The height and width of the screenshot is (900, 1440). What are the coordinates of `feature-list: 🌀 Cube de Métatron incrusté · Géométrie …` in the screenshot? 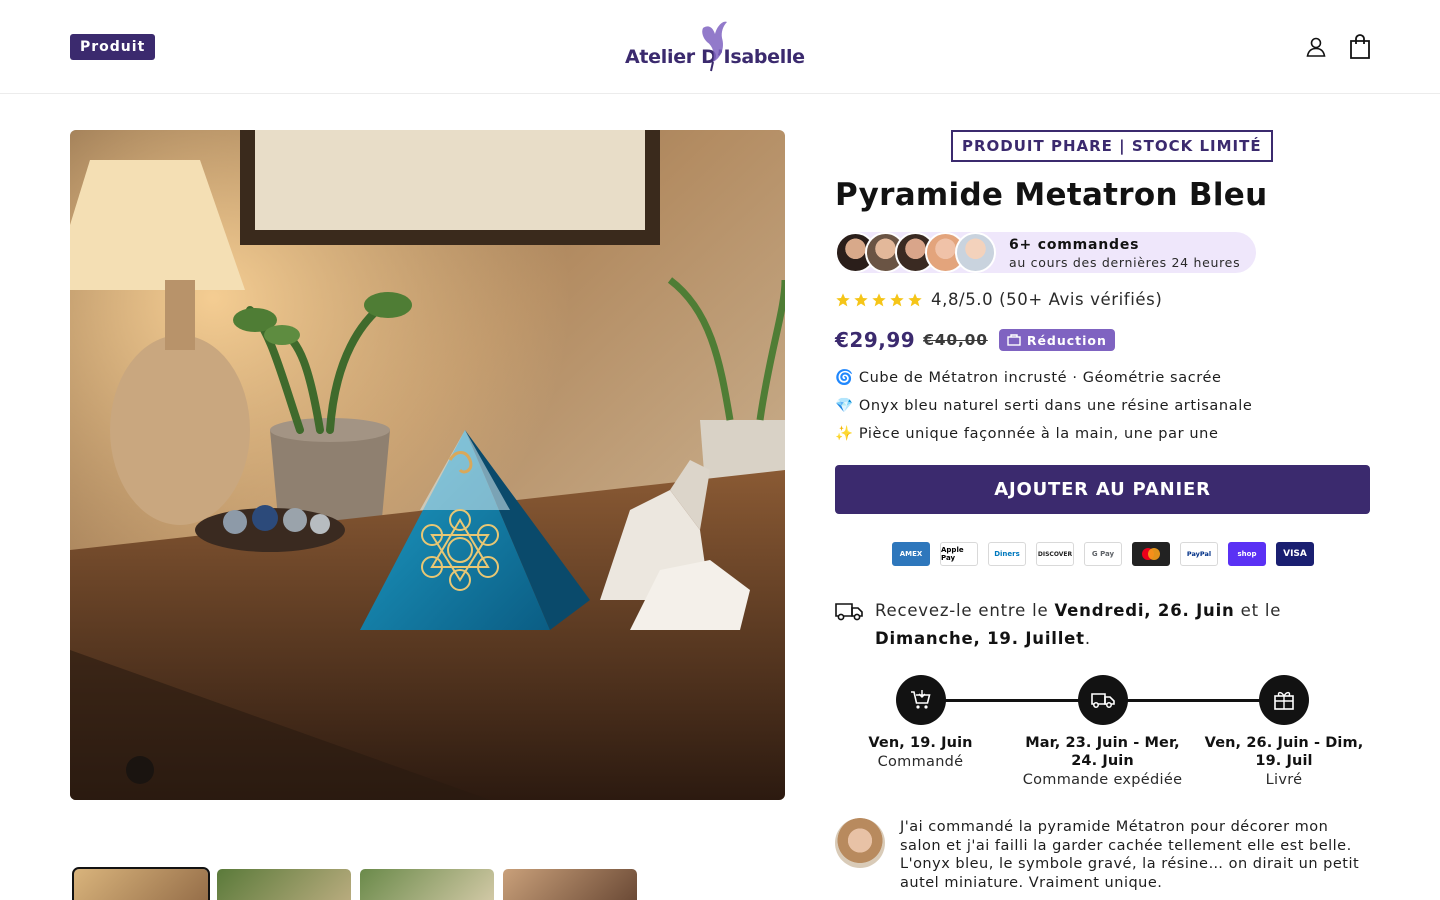 It's located at (1043, 410).